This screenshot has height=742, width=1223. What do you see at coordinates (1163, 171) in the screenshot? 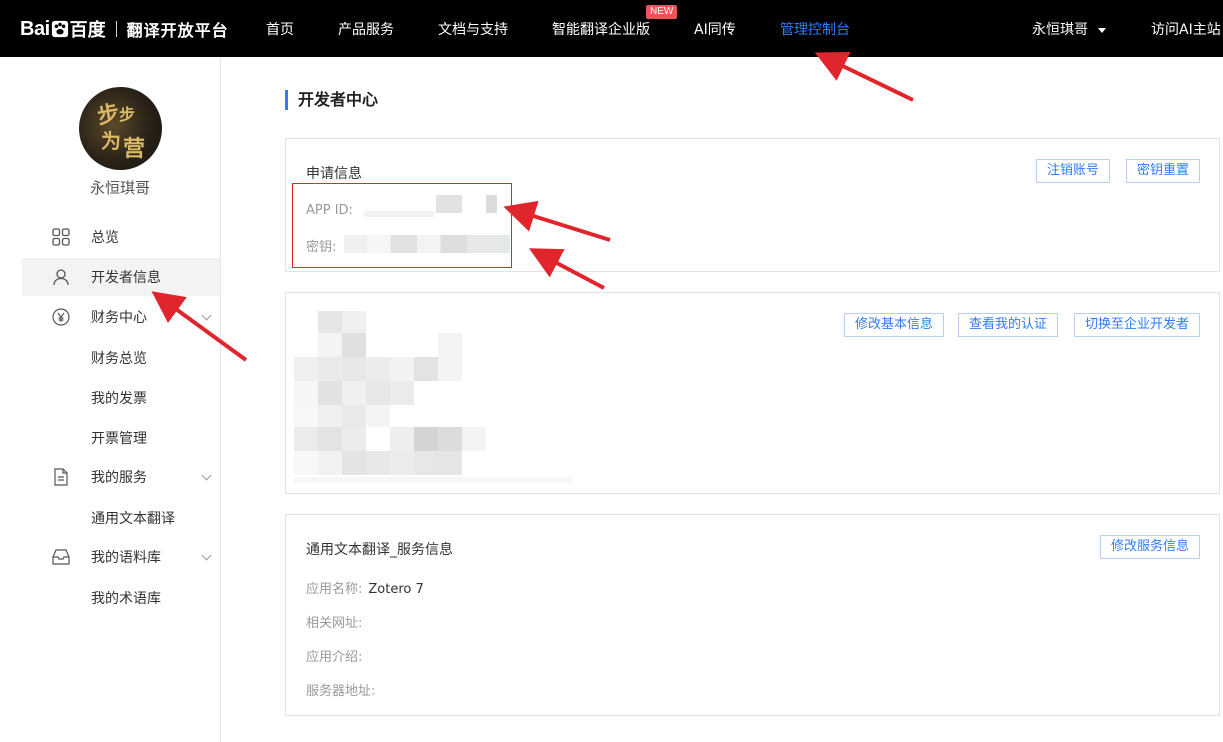
I see `reset-secret-button: 密钥重置` at bounding box center [1163, 171].